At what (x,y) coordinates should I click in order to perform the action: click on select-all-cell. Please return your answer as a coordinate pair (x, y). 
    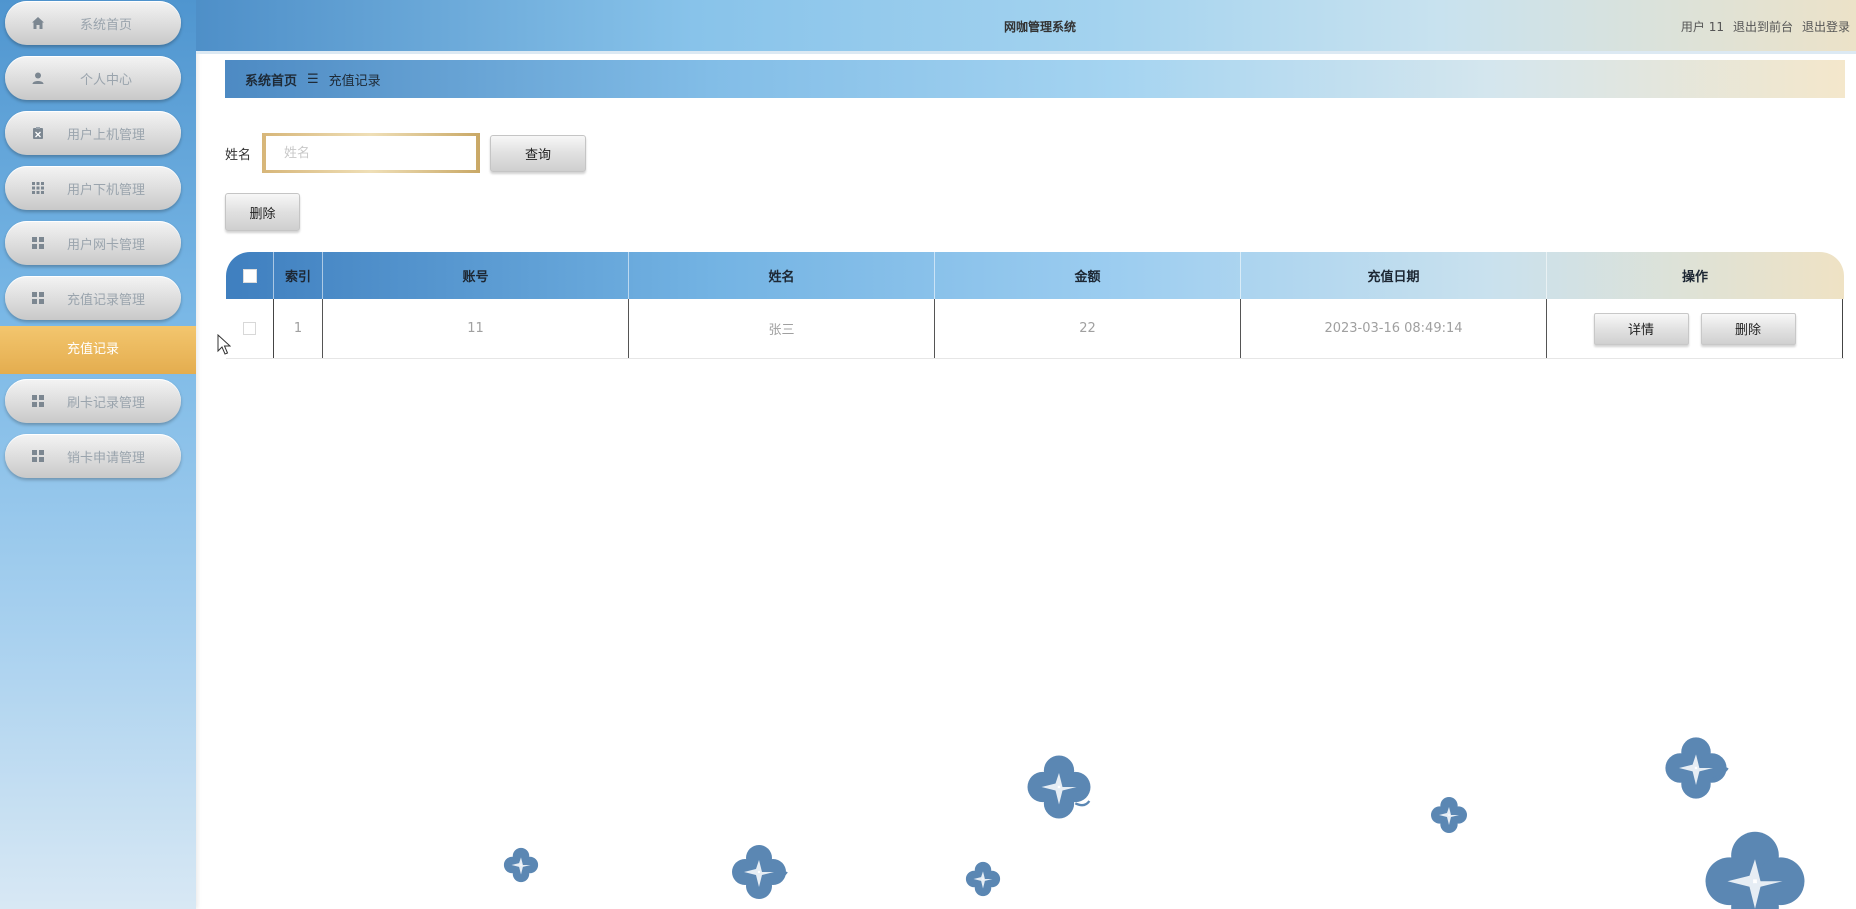
    Looking at the image, I should click on (250, 275).